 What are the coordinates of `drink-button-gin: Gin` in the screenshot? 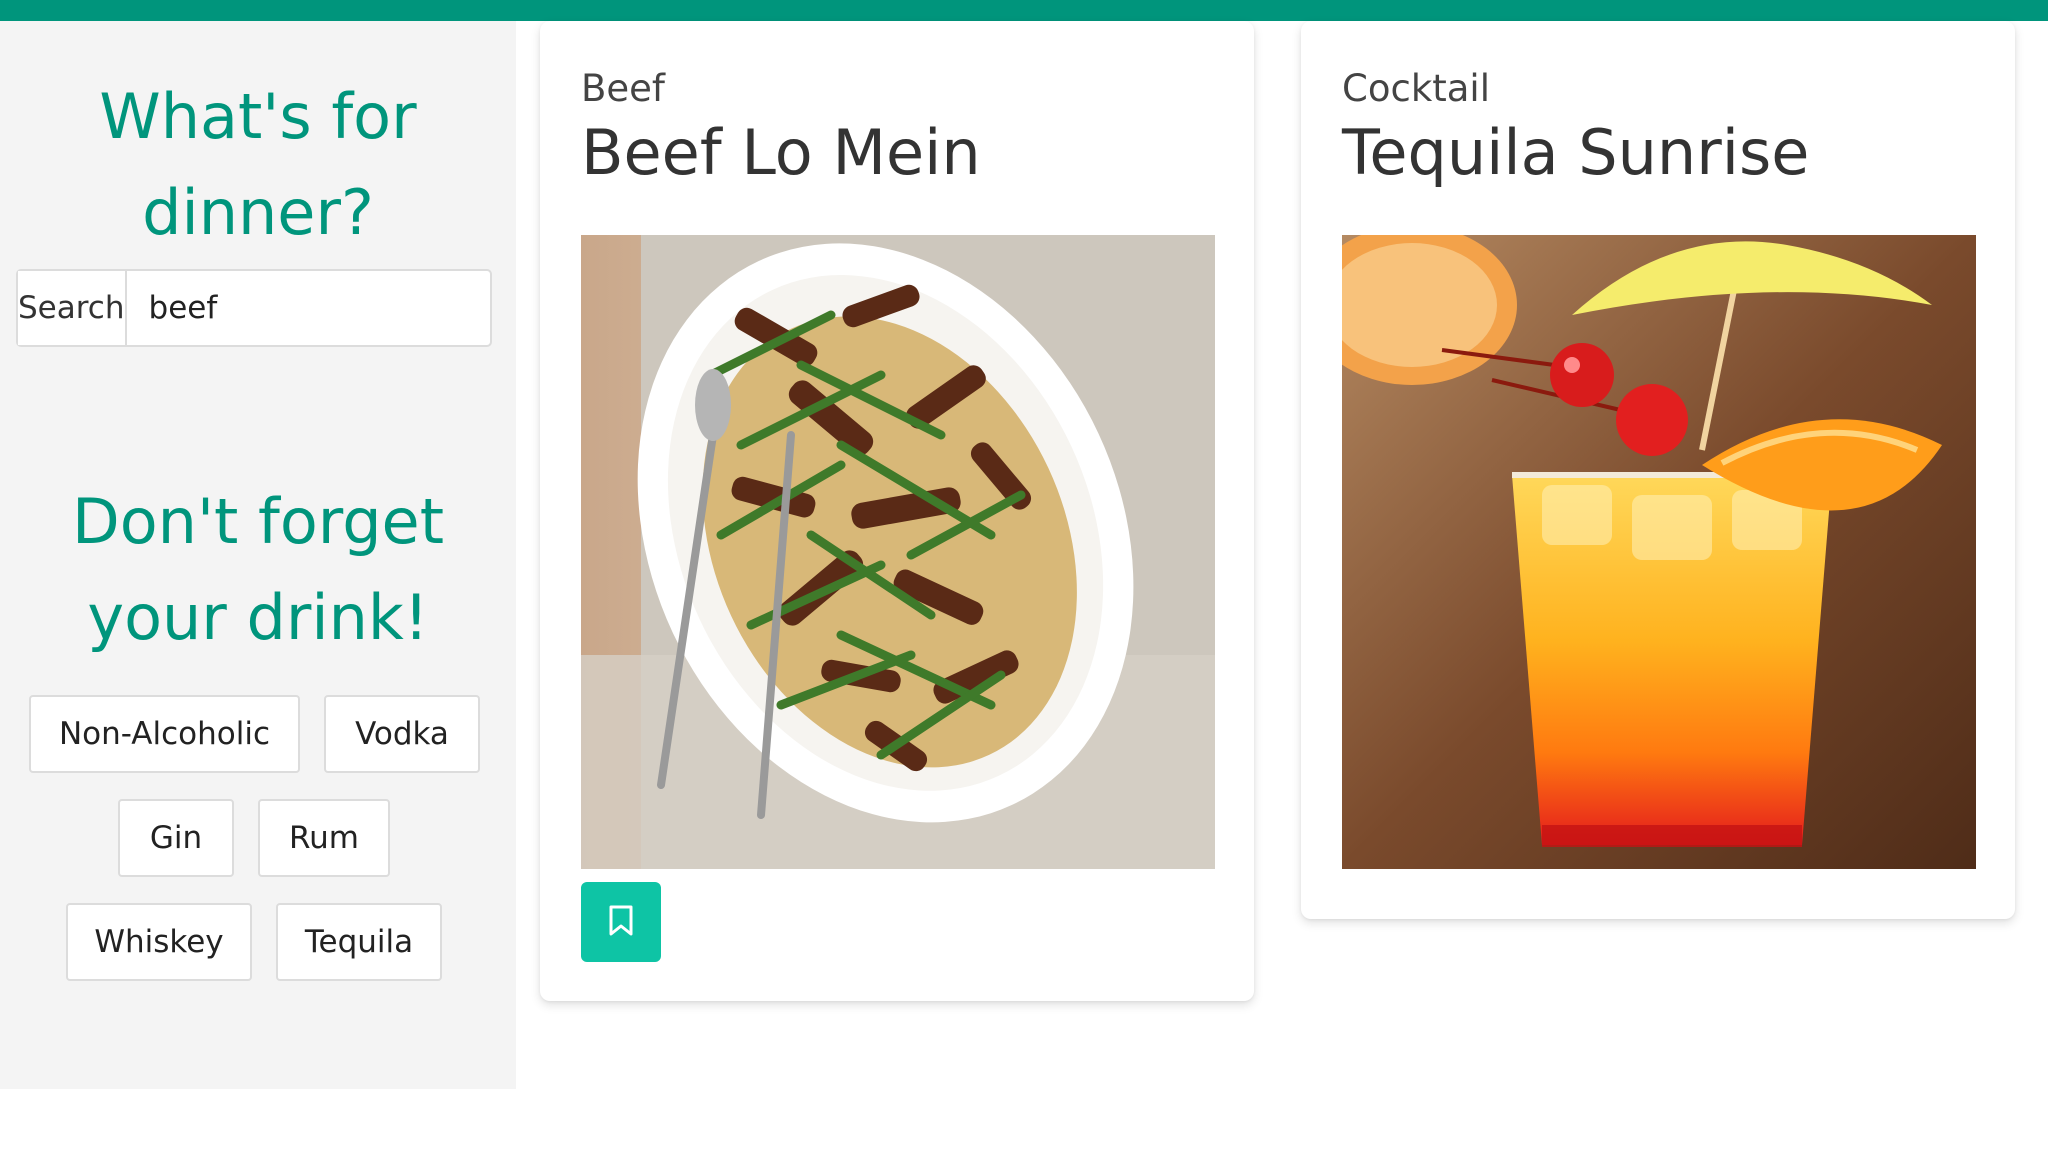 It's located at (176, 838).